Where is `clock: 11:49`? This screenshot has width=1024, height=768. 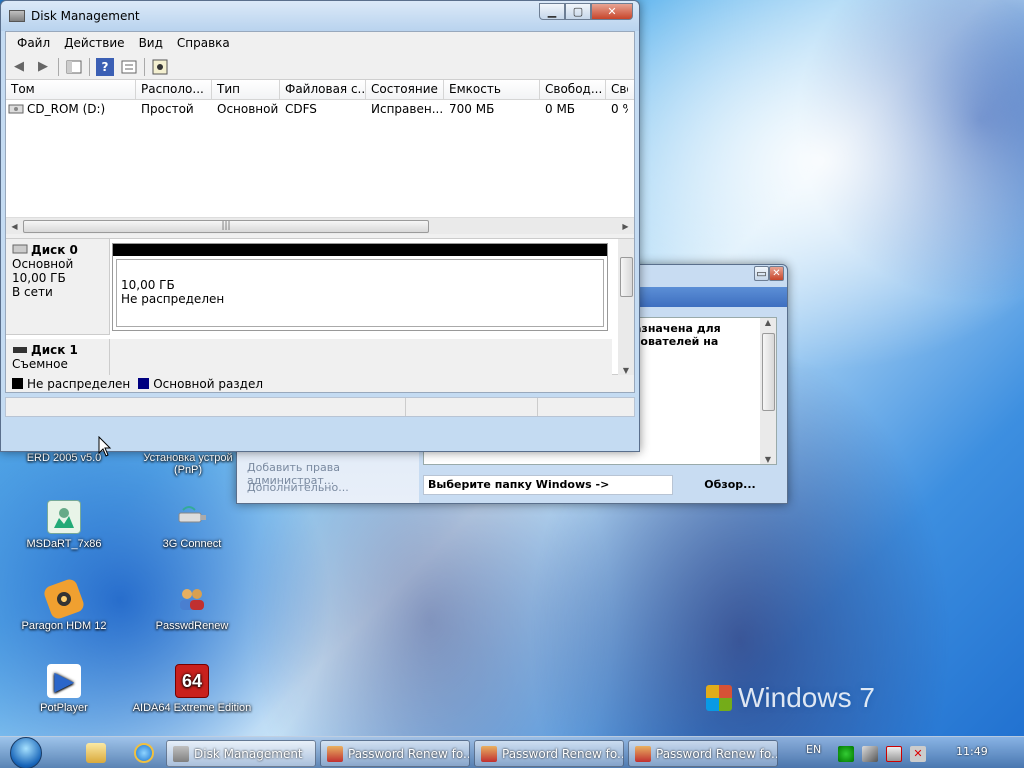
clock: 11:49 is located at coordinates (972, 751).